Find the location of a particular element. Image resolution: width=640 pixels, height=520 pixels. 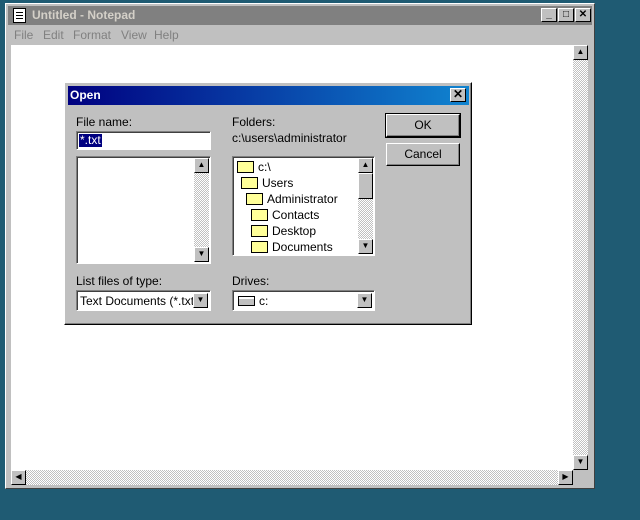

maximize-button: □ is located at coordinates (566, 15).